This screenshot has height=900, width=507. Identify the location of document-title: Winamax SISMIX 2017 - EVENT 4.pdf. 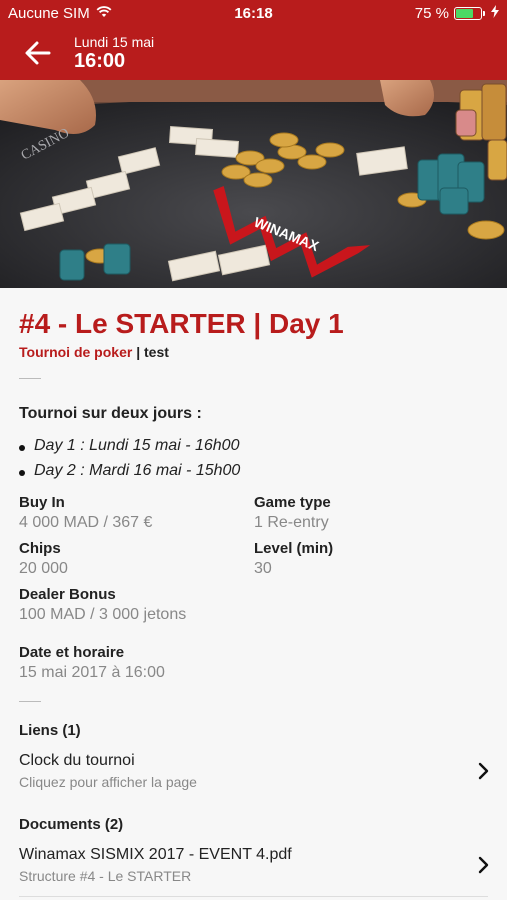
(155, 854).